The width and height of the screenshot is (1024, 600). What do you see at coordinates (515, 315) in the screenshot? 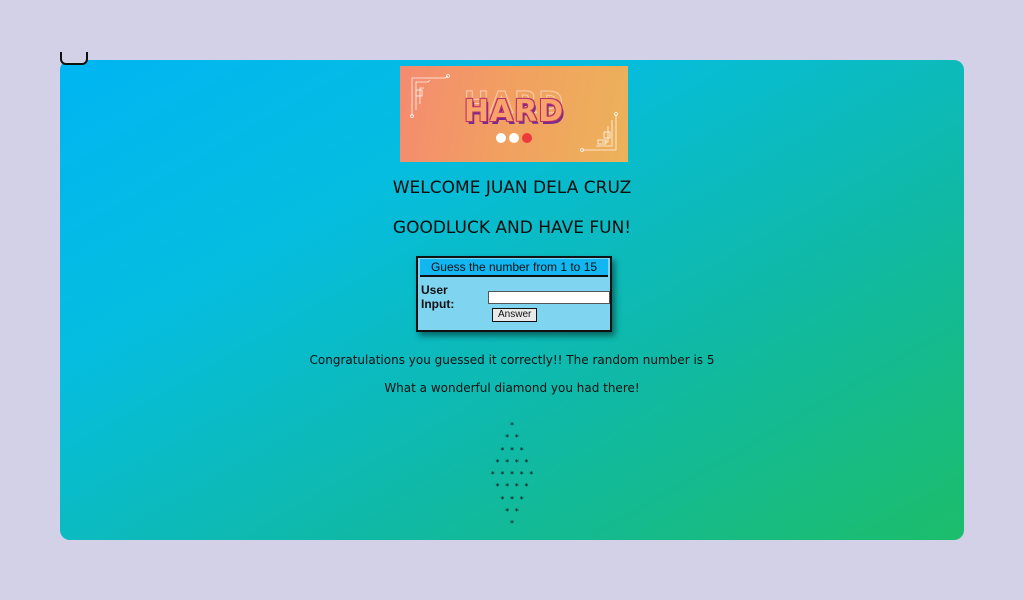
I see `answer-button: Answer` at bounding box center [515, 315].